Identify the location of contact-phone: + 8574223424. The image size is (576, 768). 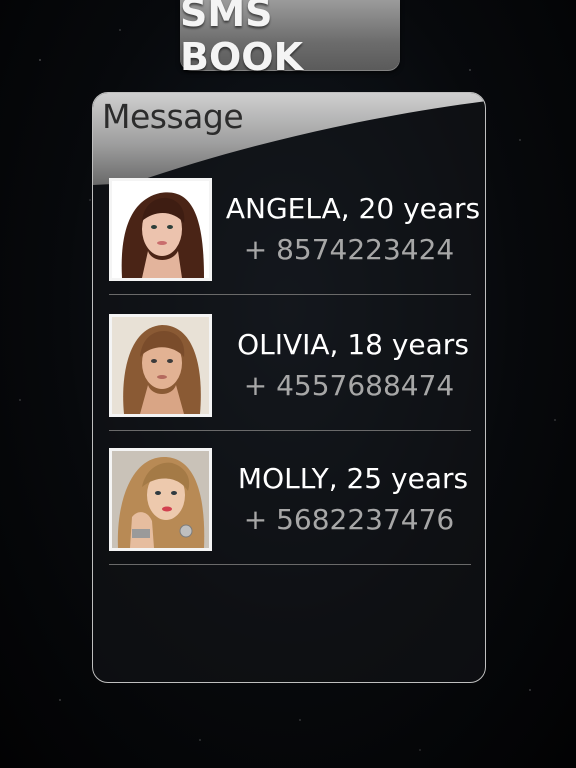
(349, 249).